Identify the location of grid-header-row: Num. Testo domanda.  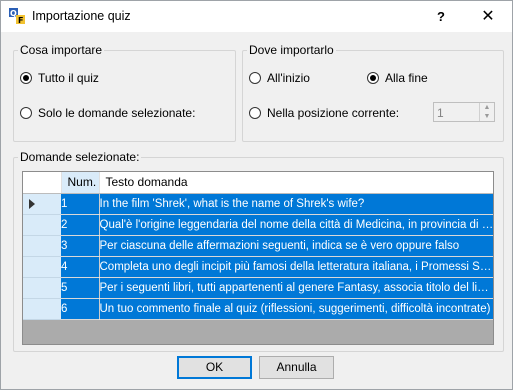
(258, 183).